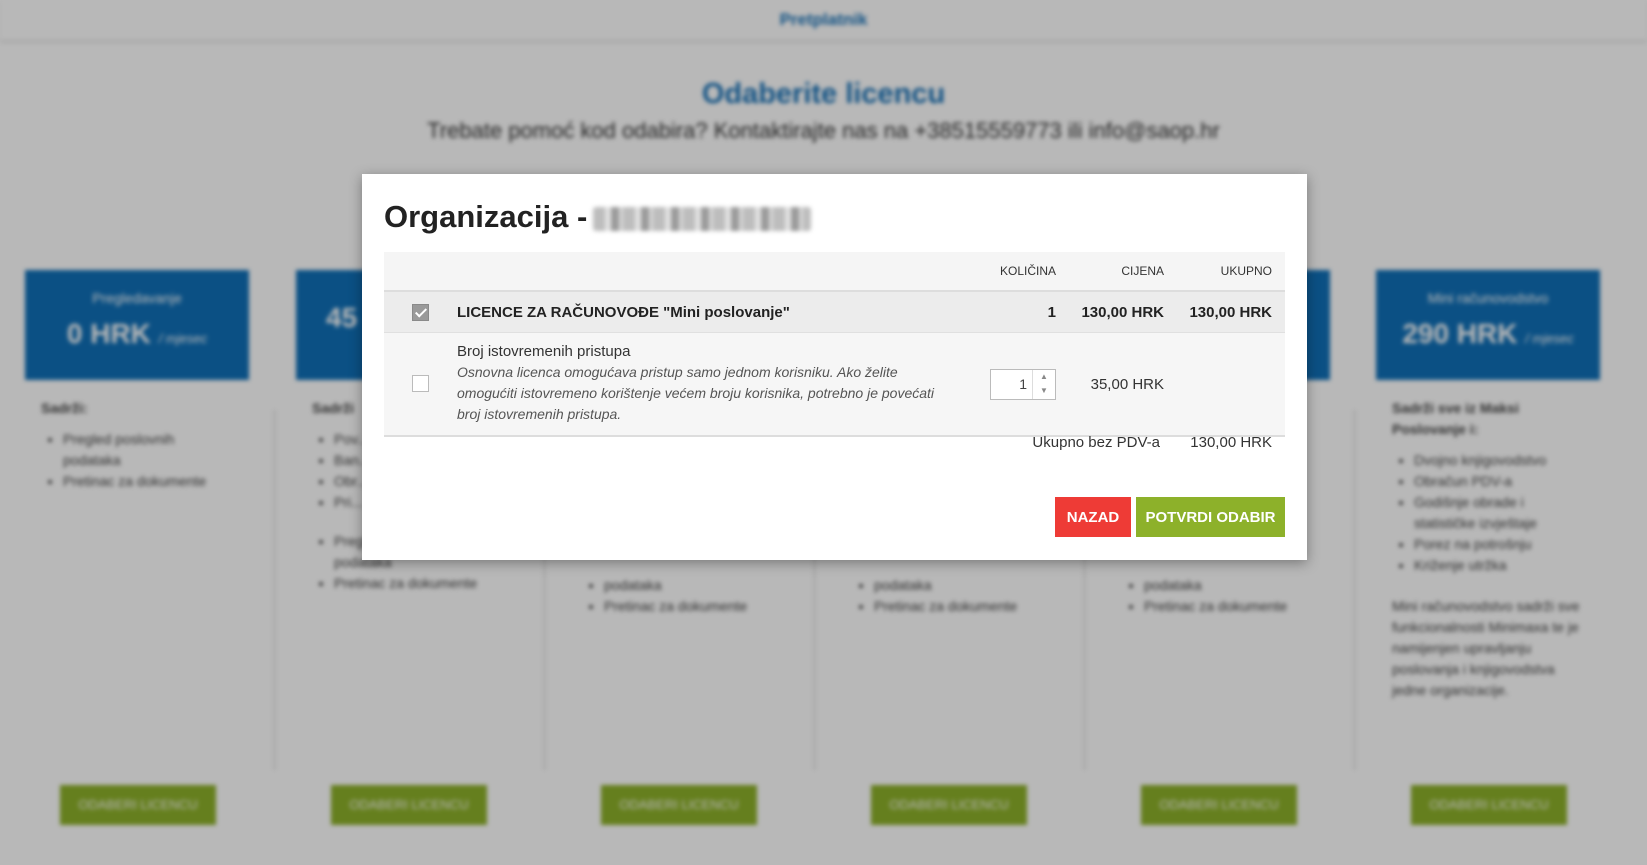 Image resolution: width=1647 pixels, height=865 pixels. I want to click on table-header-row: KOLIČINA CIJENA UKUPNO, so click(834, 272).